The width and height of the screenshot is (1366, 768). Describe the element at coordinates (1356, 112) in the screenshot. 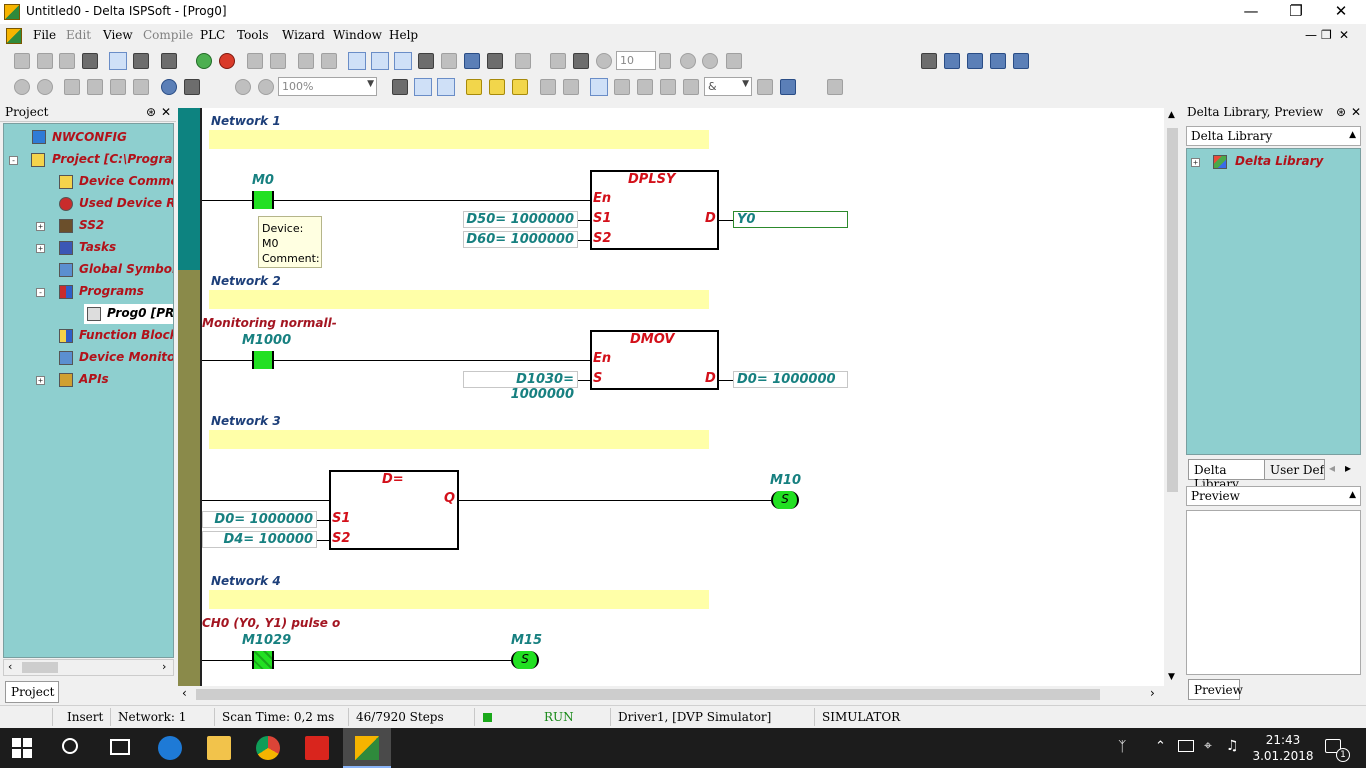

I see `panel-close-icon: ✕` at that location.